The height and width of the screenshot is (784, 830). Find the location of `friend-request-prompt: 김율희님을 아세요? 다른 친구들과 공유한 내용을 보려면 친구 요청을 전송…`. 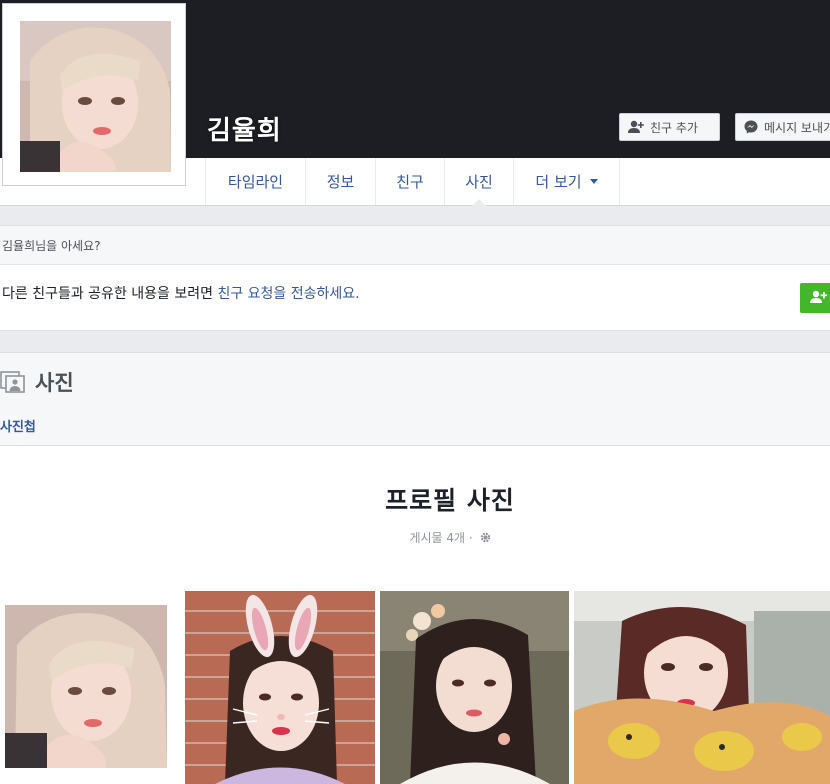

friend-request-prompt: 김율희님을 아세요? 다른 친구들과 공유한 내용을 보려면 친구 요청을 전송… is located at coordinates (415, 278).